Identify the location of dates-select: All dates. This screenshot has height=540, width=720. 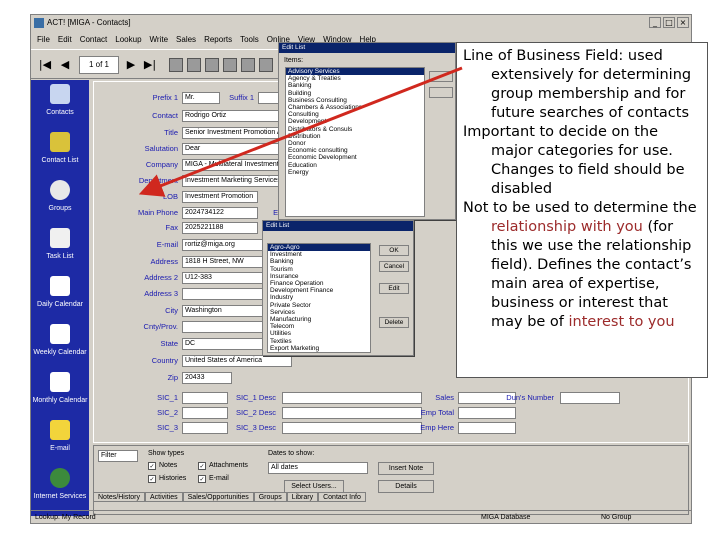
(318, 468).